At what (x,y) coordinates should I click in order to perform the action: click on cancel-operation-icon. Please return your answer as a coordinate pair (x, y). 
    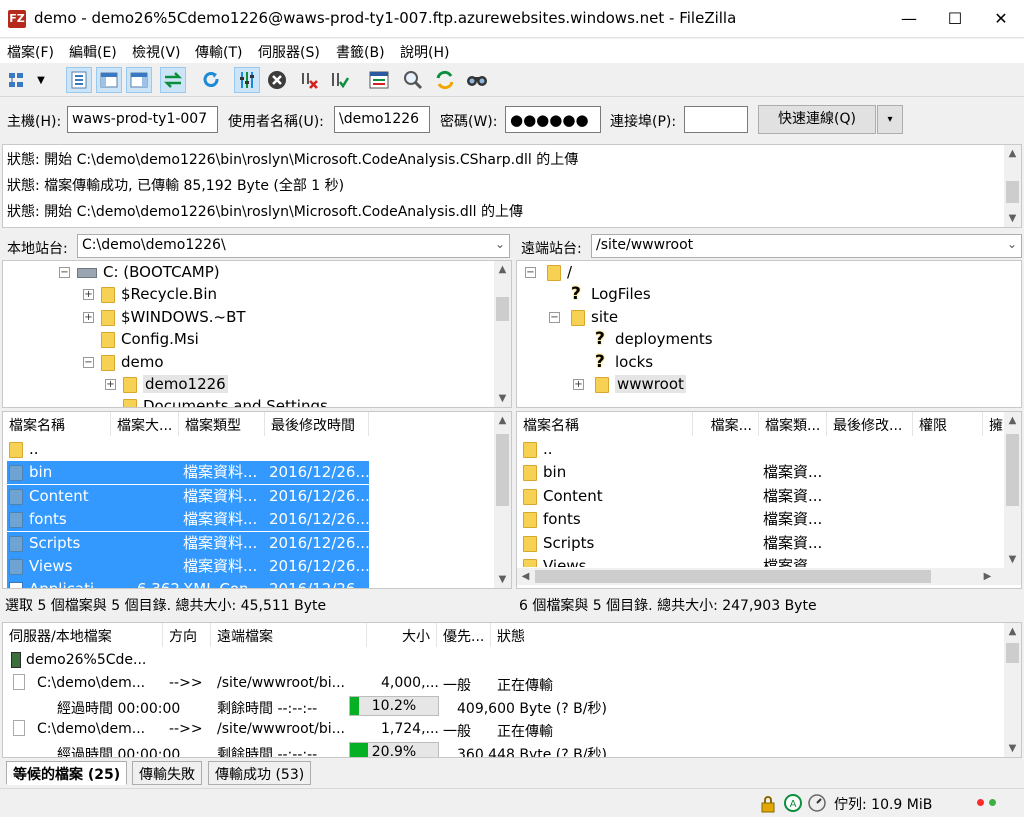
    Looking at the image, I should click on (277, 80).